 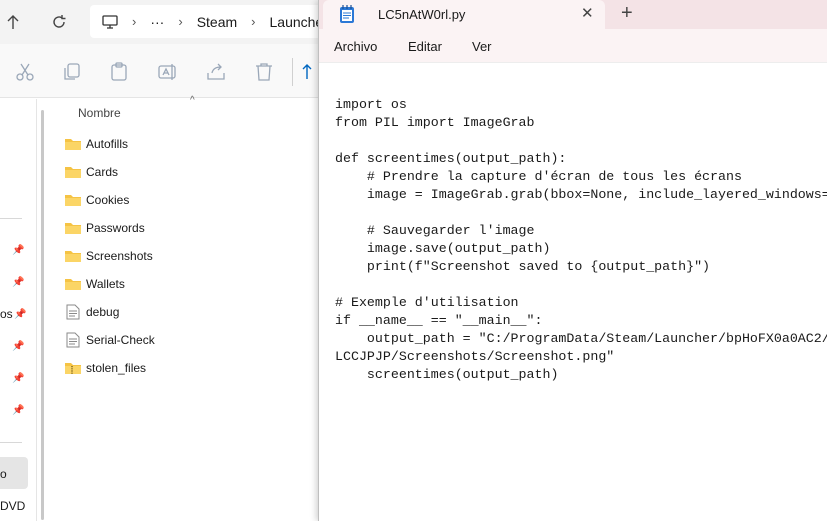 What do you see at coordinates (192, 100) in the screenshot?
I see `chevron-up-icon: ^` at bounding box center [192, 100].